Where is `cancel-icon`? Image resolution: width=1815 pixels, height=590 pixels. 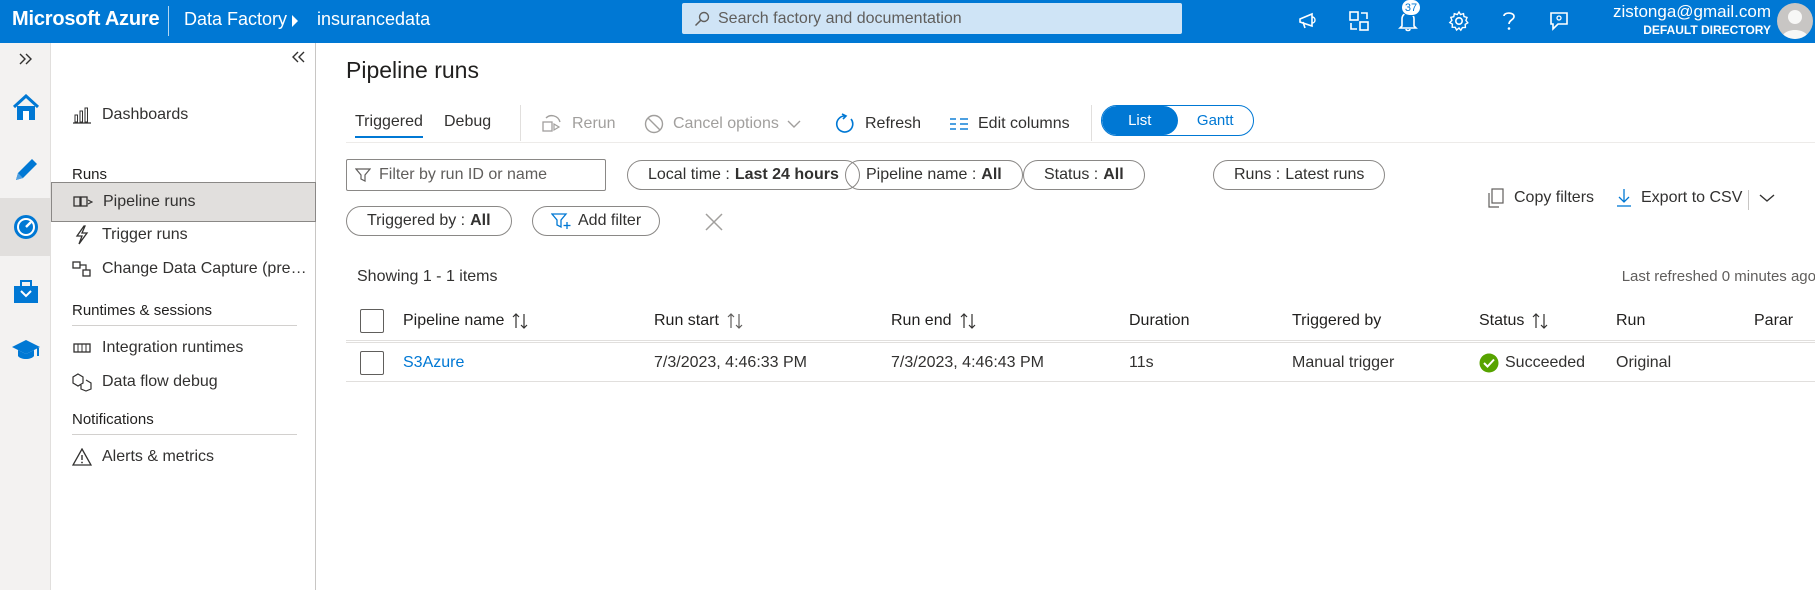 cancel-icon is located at coordinates (654, 124).